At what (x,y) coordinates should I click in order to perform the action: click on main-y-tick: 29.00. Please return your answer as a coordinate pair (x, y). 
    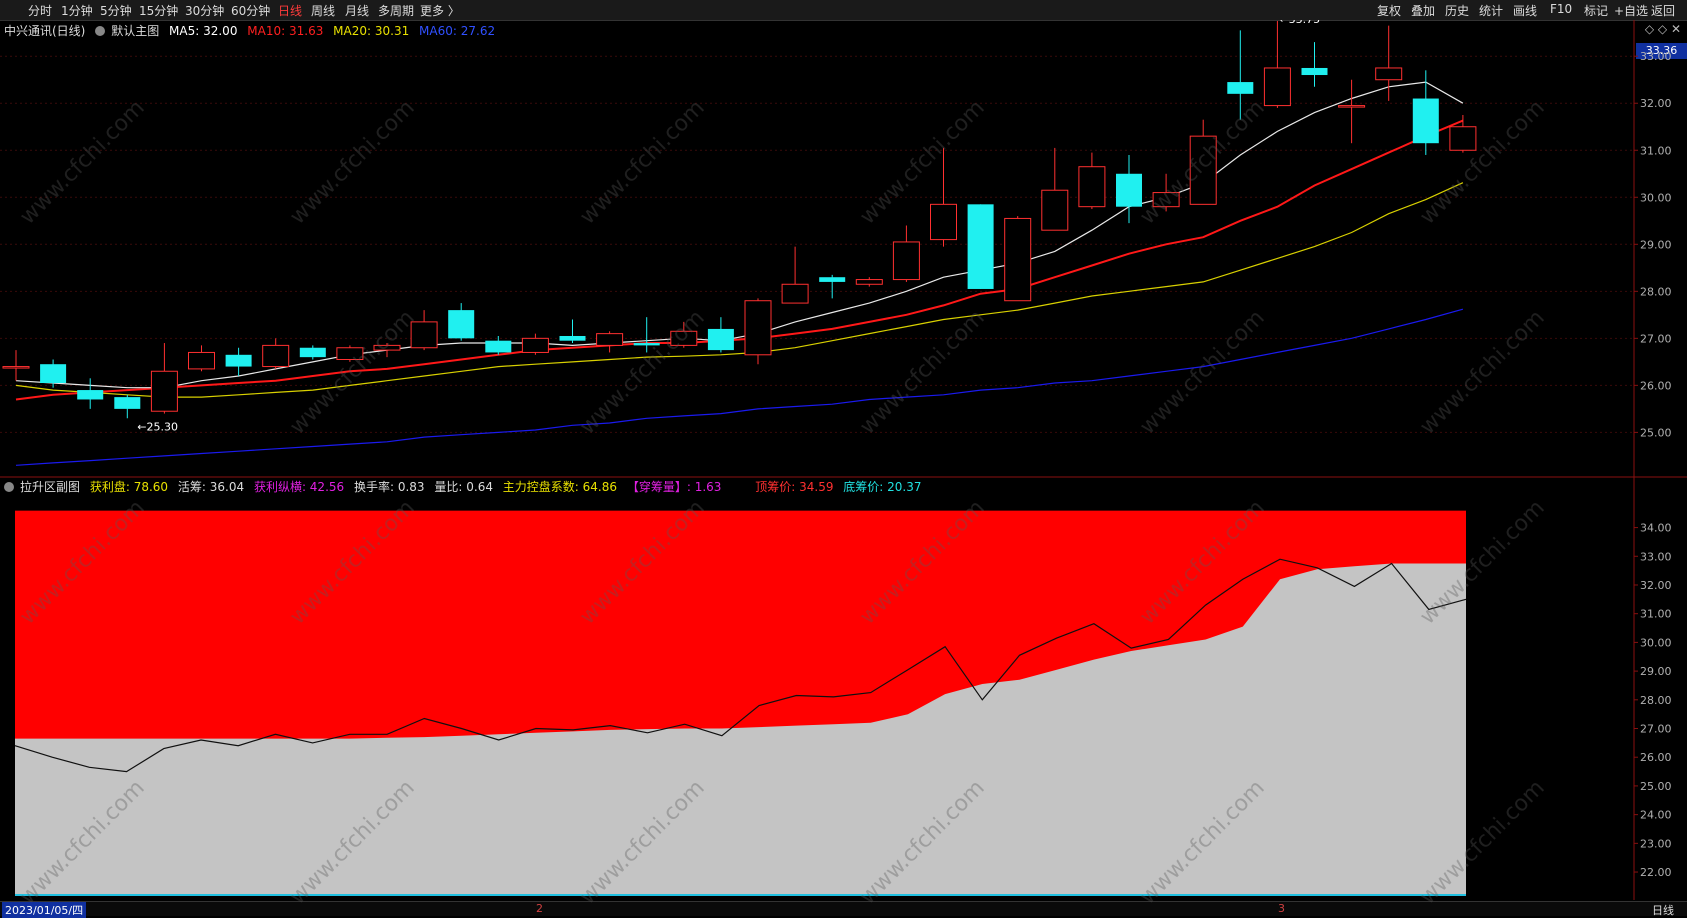
    Looking at the image, I should click on (1656, 244).